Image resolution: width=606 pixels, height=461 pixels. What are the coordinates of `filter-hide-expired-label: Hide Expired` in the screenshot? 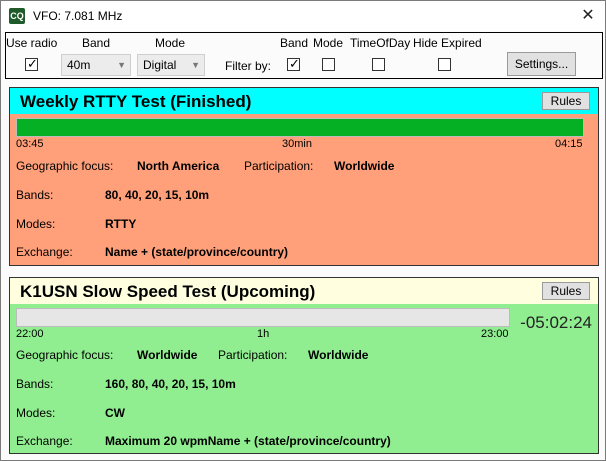 It's located at (447, 43).